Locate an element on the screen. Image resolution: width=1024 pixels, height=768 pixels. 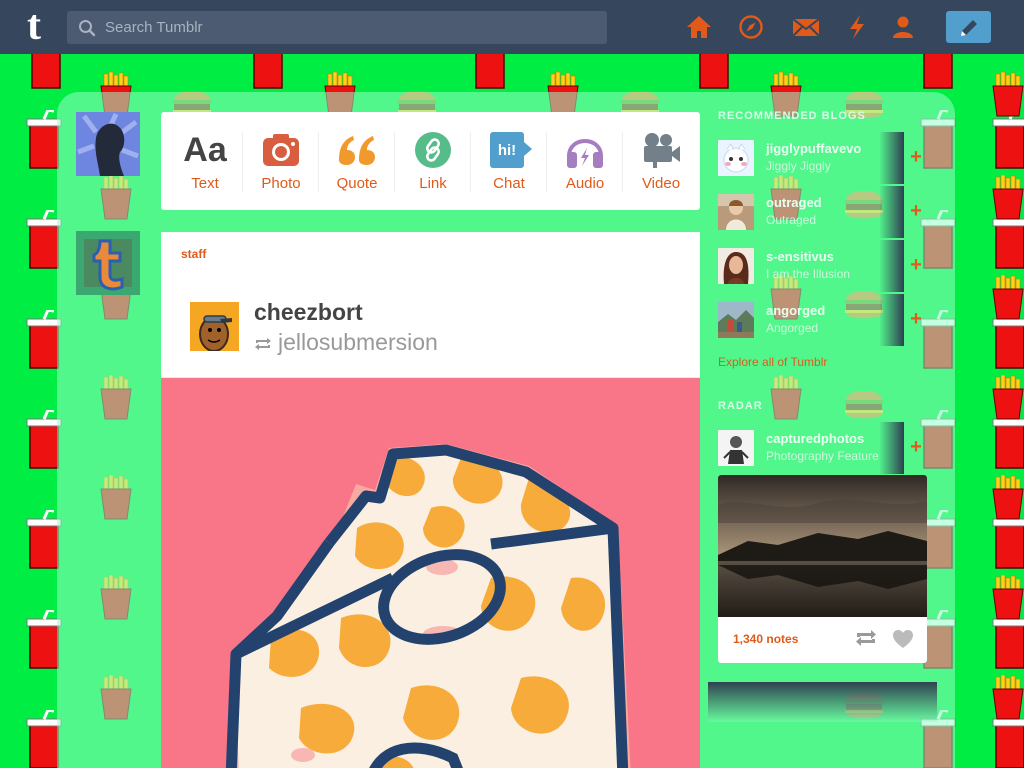
search-box is located at coordinates (337, 27).